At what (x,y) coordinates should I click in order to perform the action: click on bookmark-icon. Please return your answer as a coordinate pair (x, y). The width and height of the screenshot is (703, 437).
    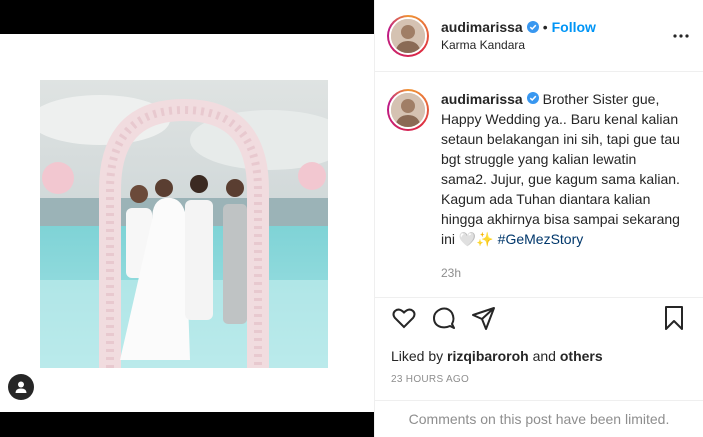
    Looking at the image, I should click on (674, 318).